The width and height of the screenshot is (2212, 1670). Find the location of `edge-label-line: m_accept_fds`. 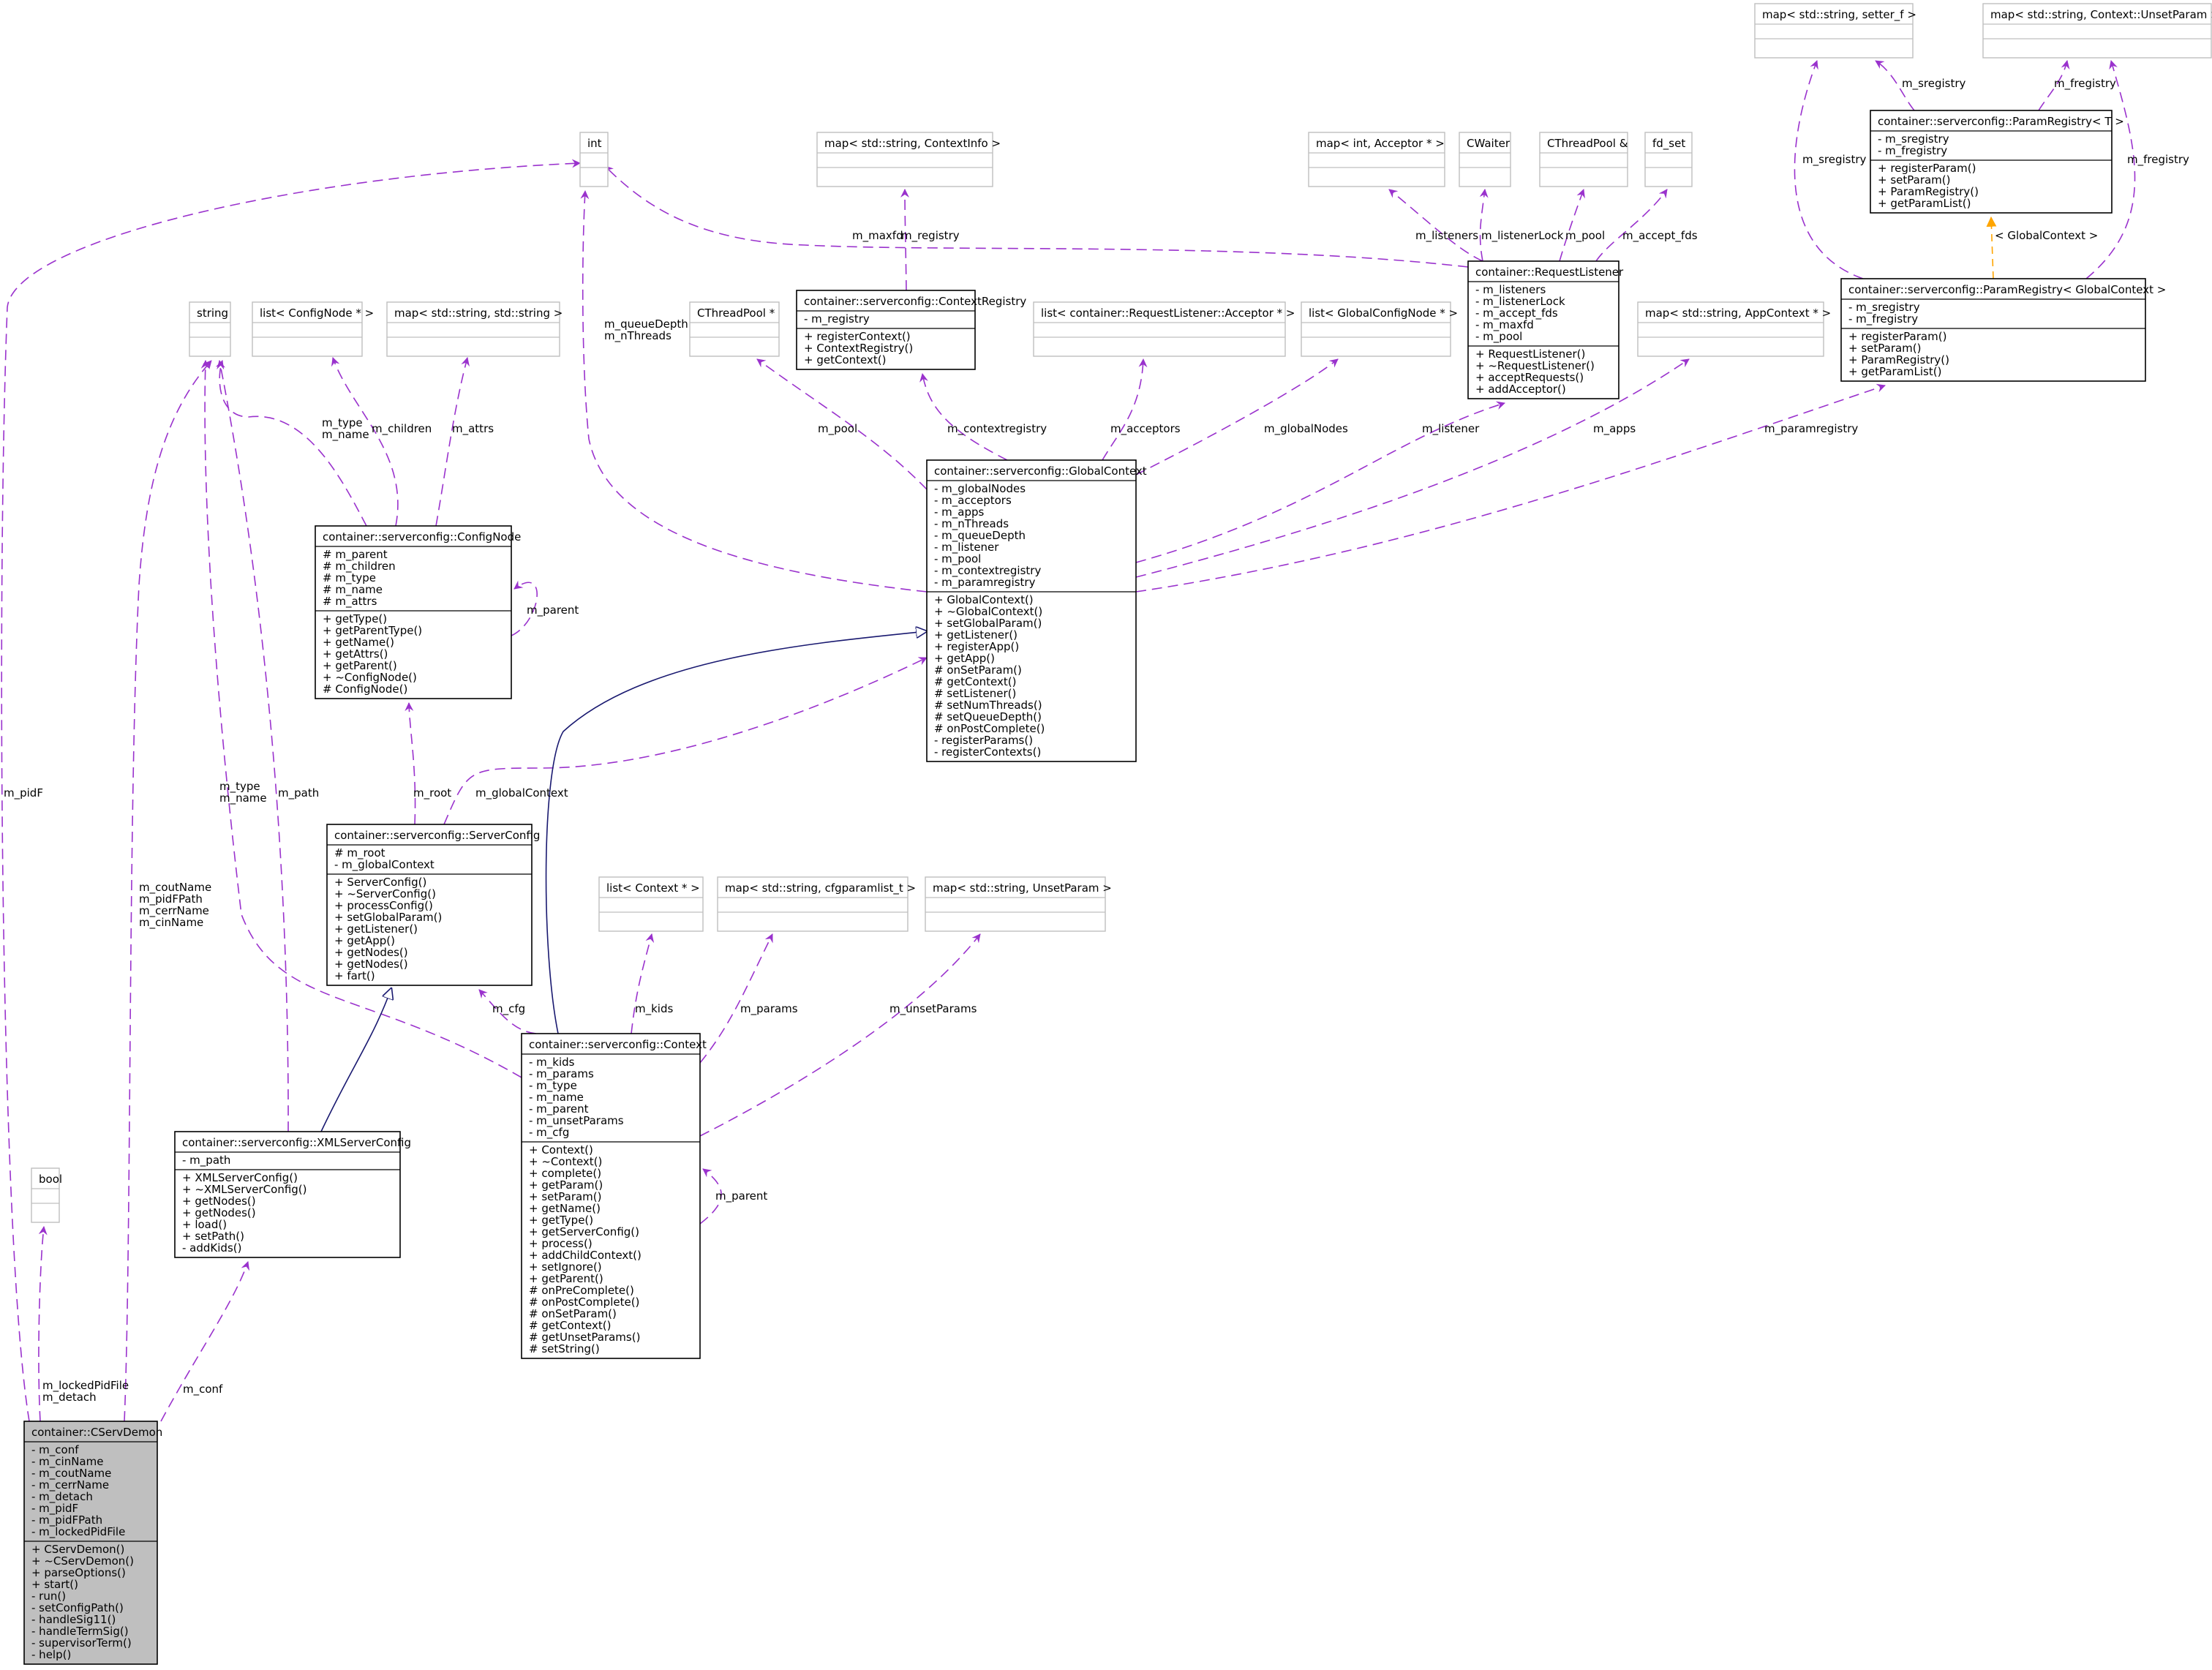

edge-label-line: m_accept_fds is located at coordinates (1660, 236).